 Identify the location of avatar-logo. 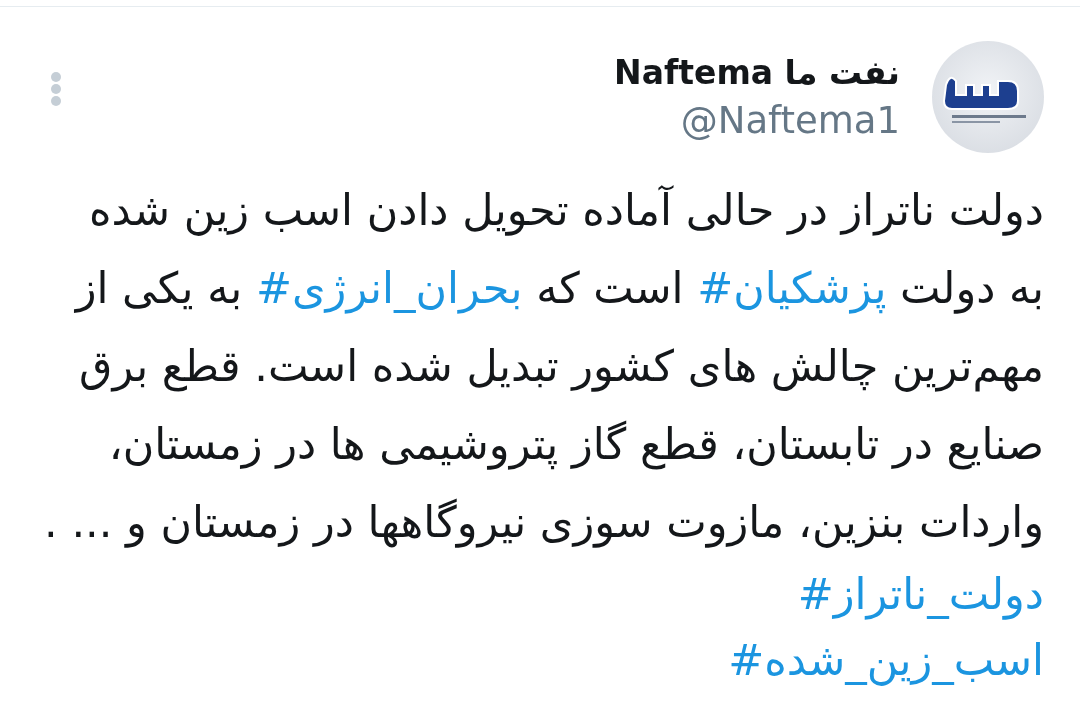
(988, 97).